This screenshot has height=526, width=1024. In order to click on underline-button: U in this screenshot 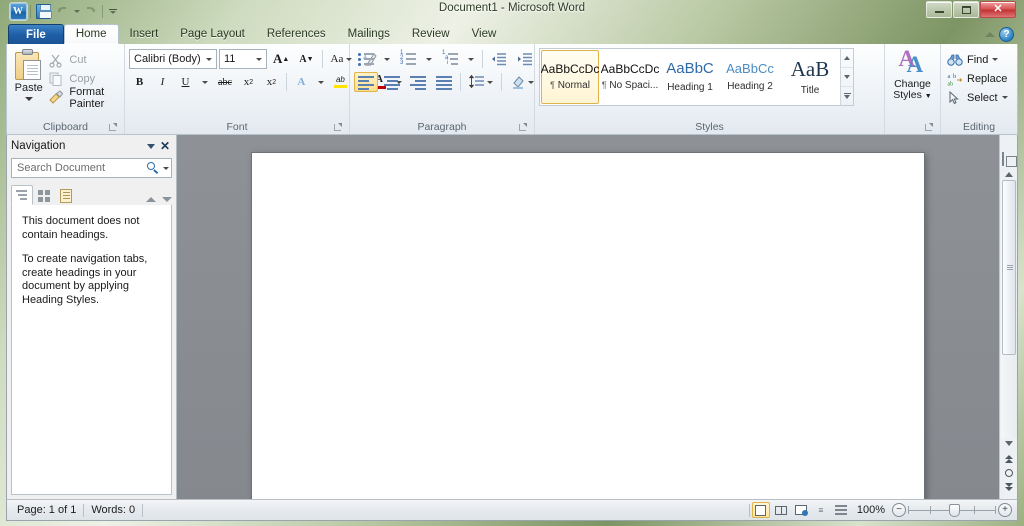, I will do `click(185, 82)`.